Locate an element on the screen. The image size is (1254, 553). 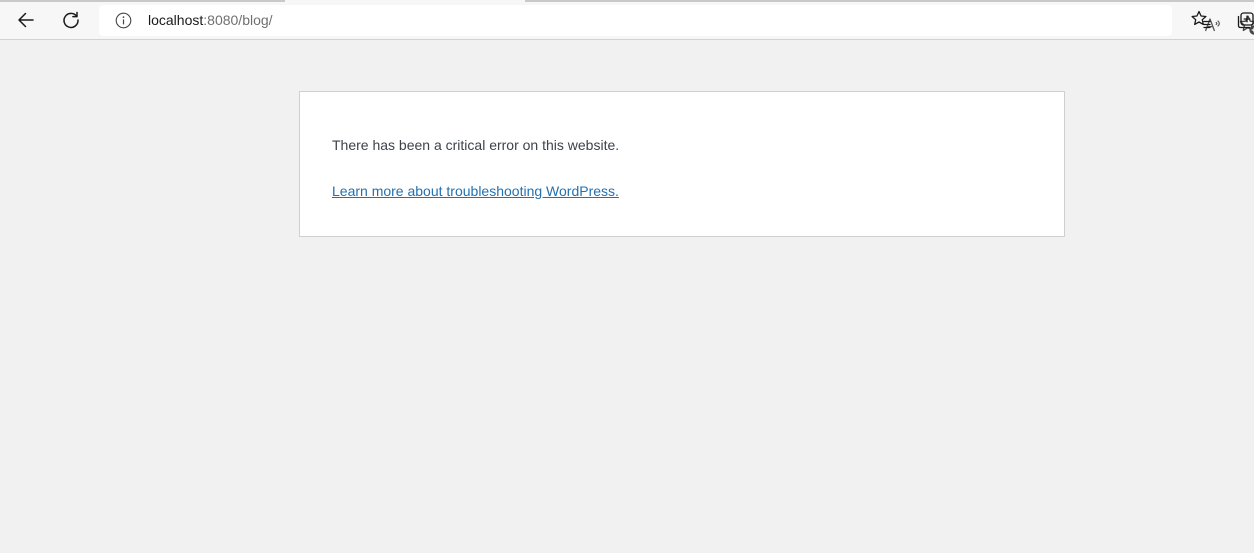
back-arrow-icon is located at coordinates (26, 20).